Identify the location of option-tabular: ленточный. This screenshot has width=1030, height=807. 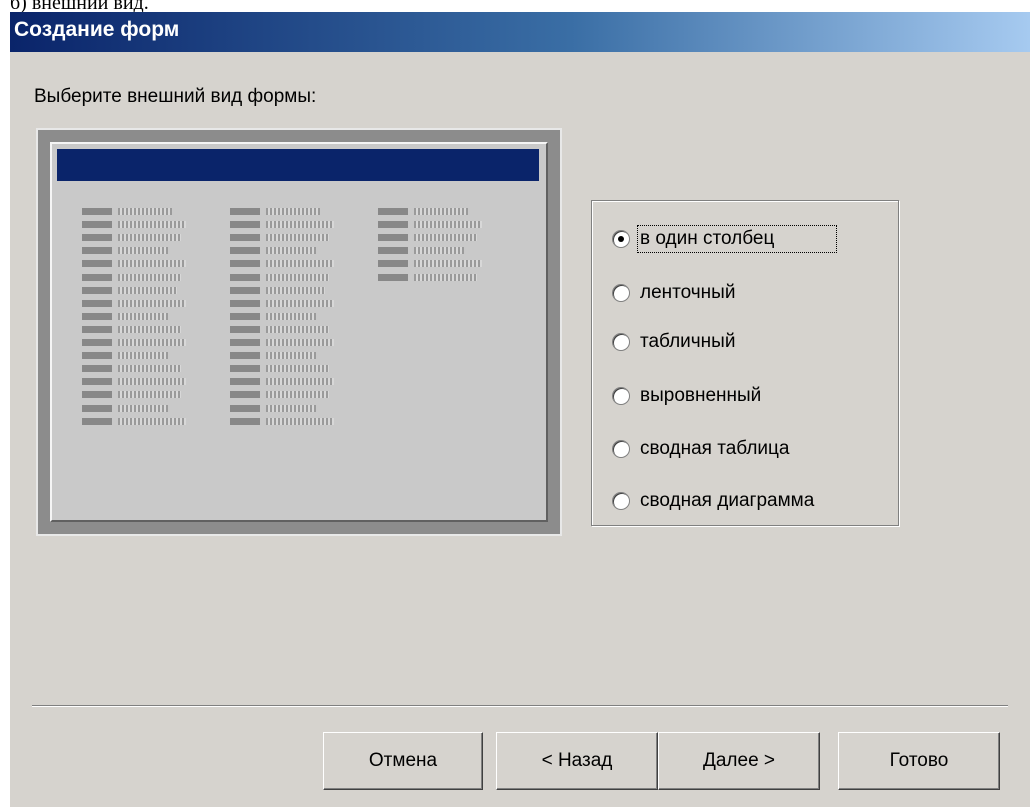
(673, 293).